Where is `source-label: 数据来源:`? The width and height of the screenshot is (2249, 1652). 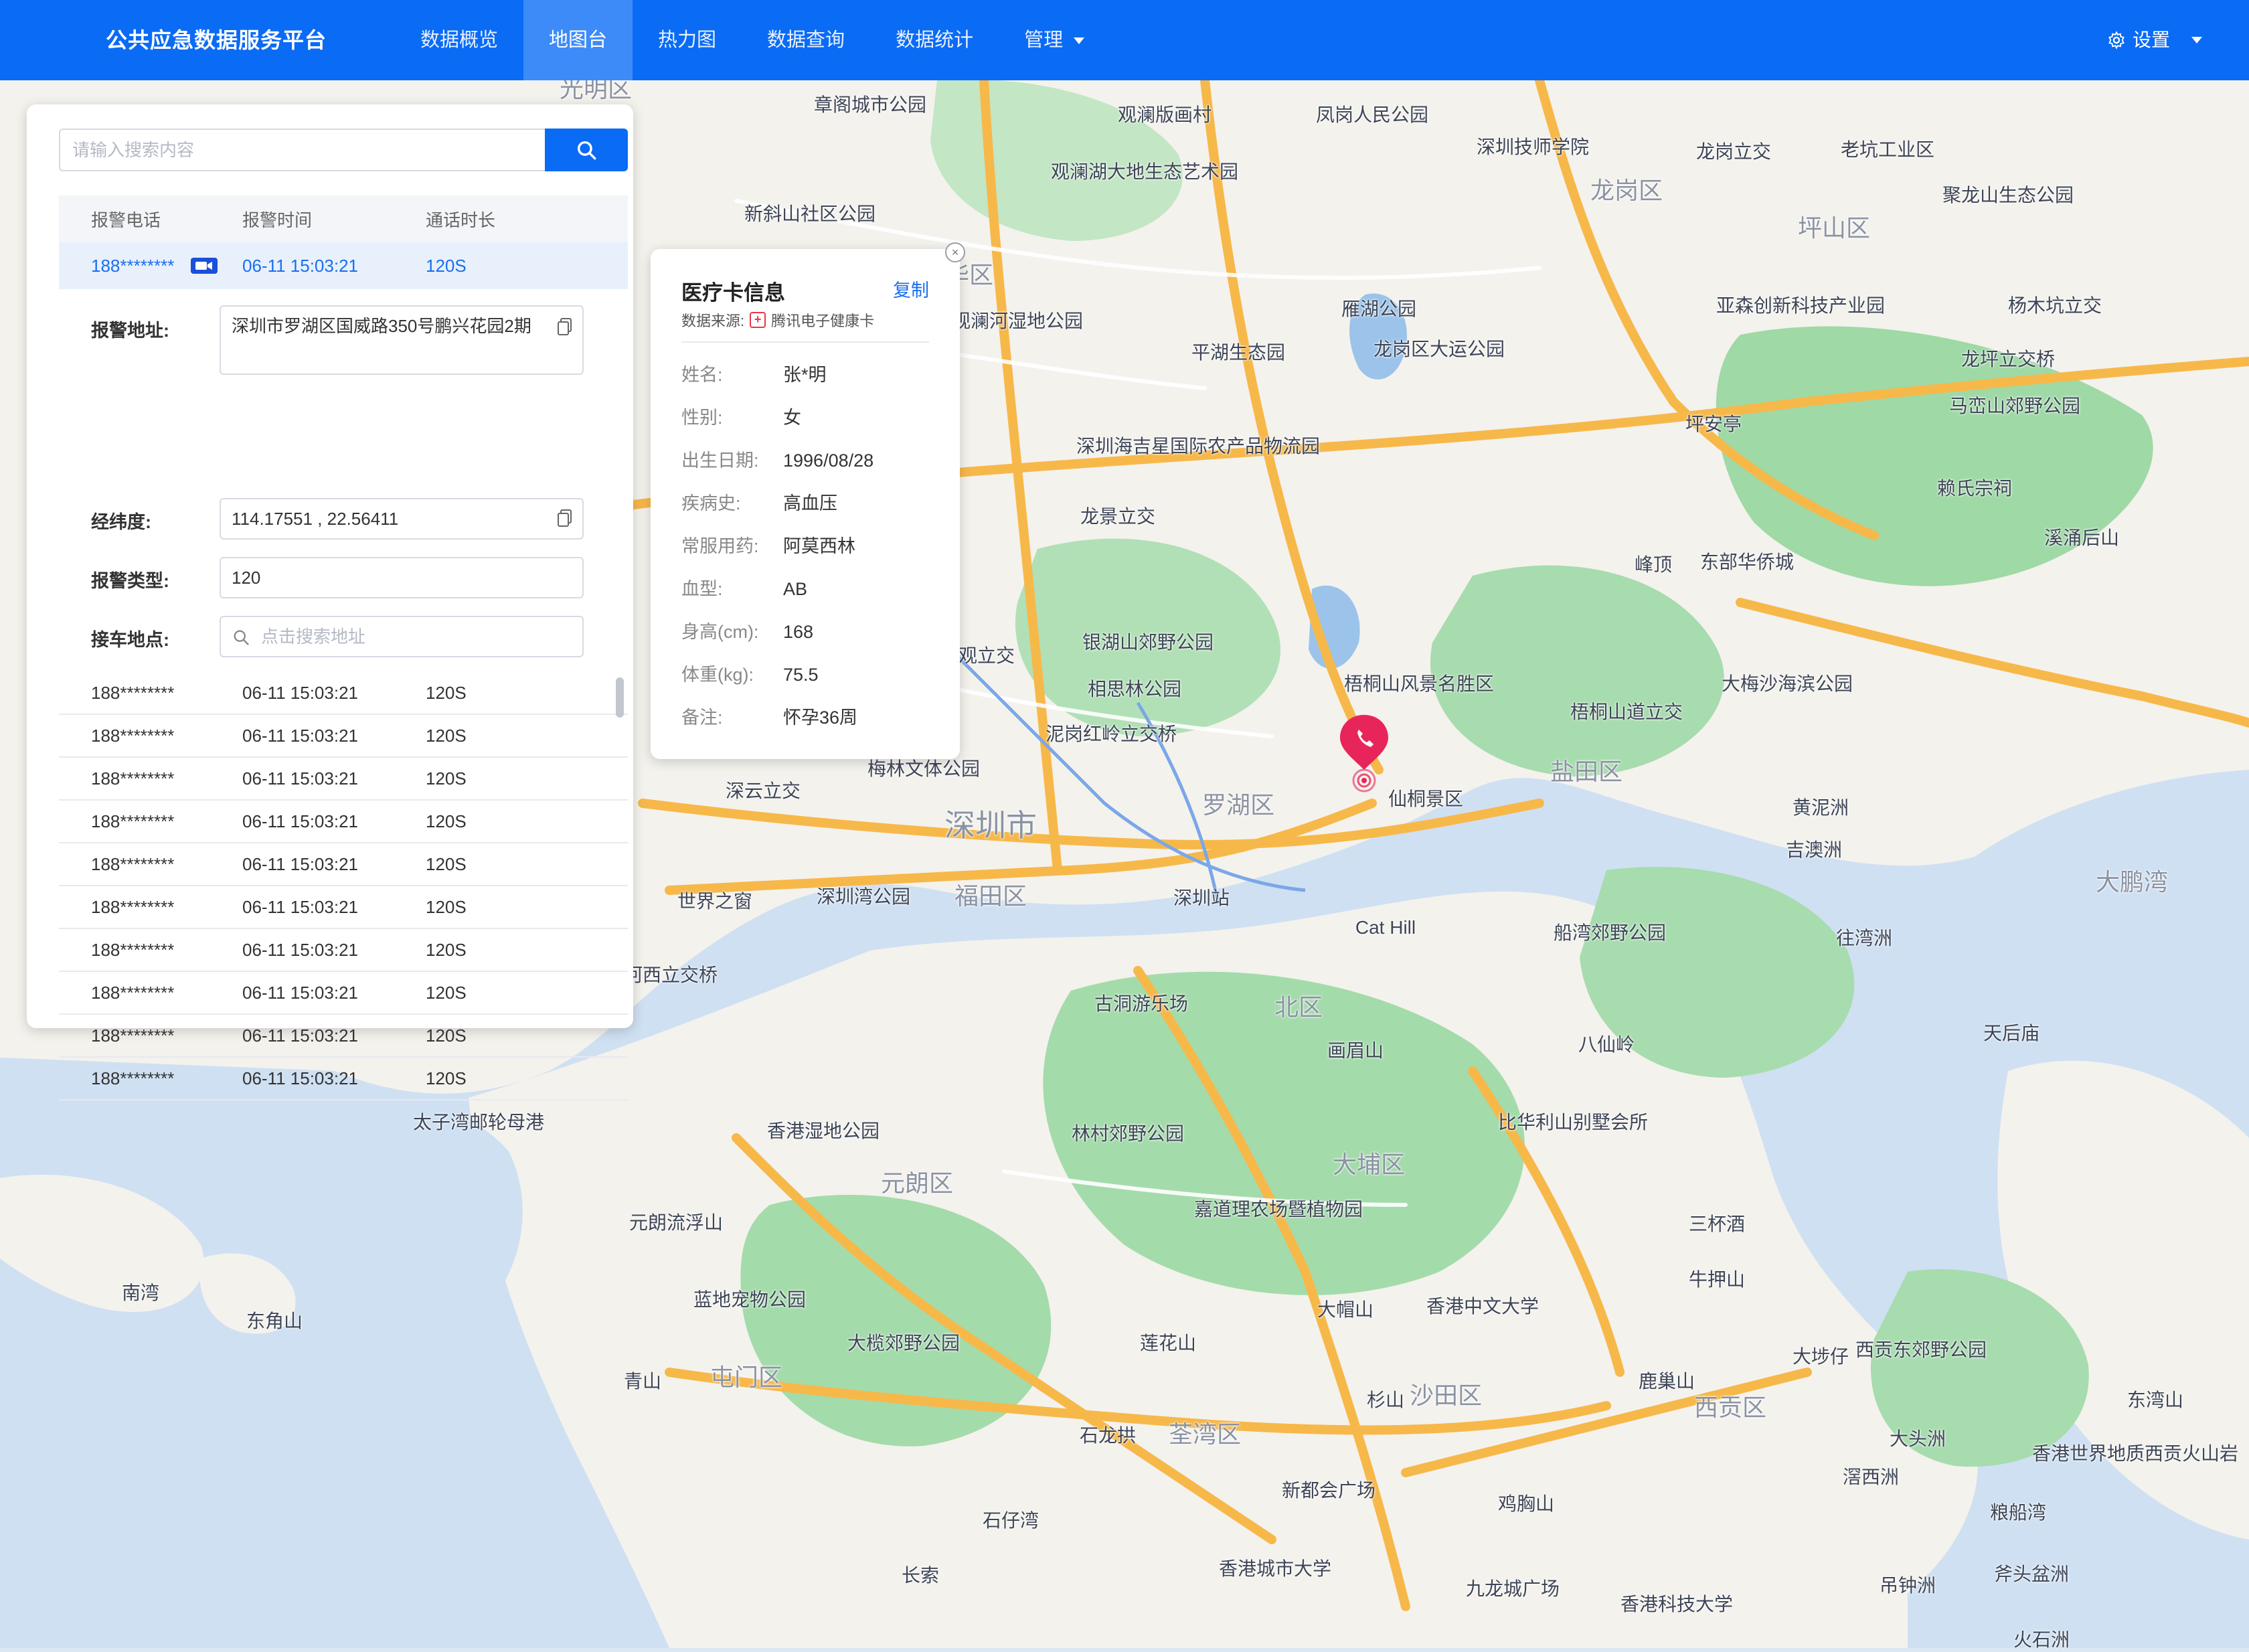
source-label: 数据来源: is located at coordinates (713, 321).